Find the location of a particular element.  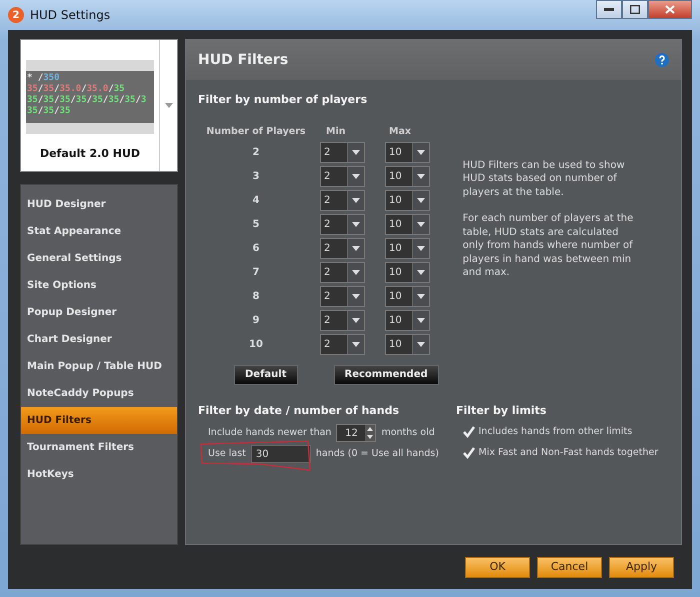

minimize-button is located at coordinates (609, 9).